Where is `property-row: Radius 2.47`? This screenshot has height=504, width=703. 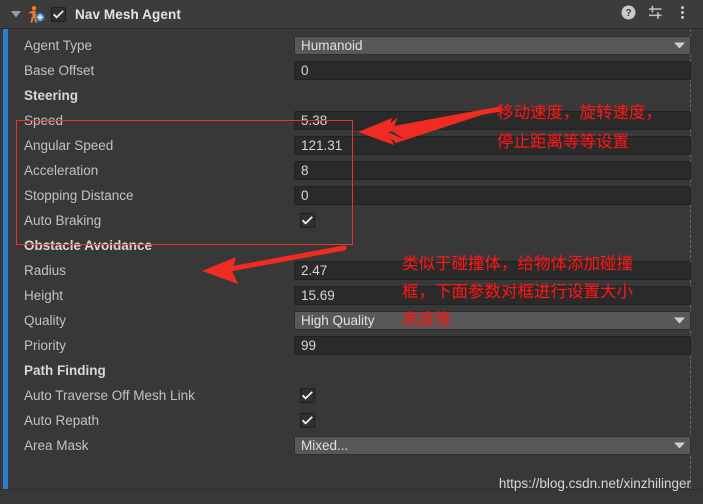
property-row: Radius 2.47 is located at coordinates (349, 270).